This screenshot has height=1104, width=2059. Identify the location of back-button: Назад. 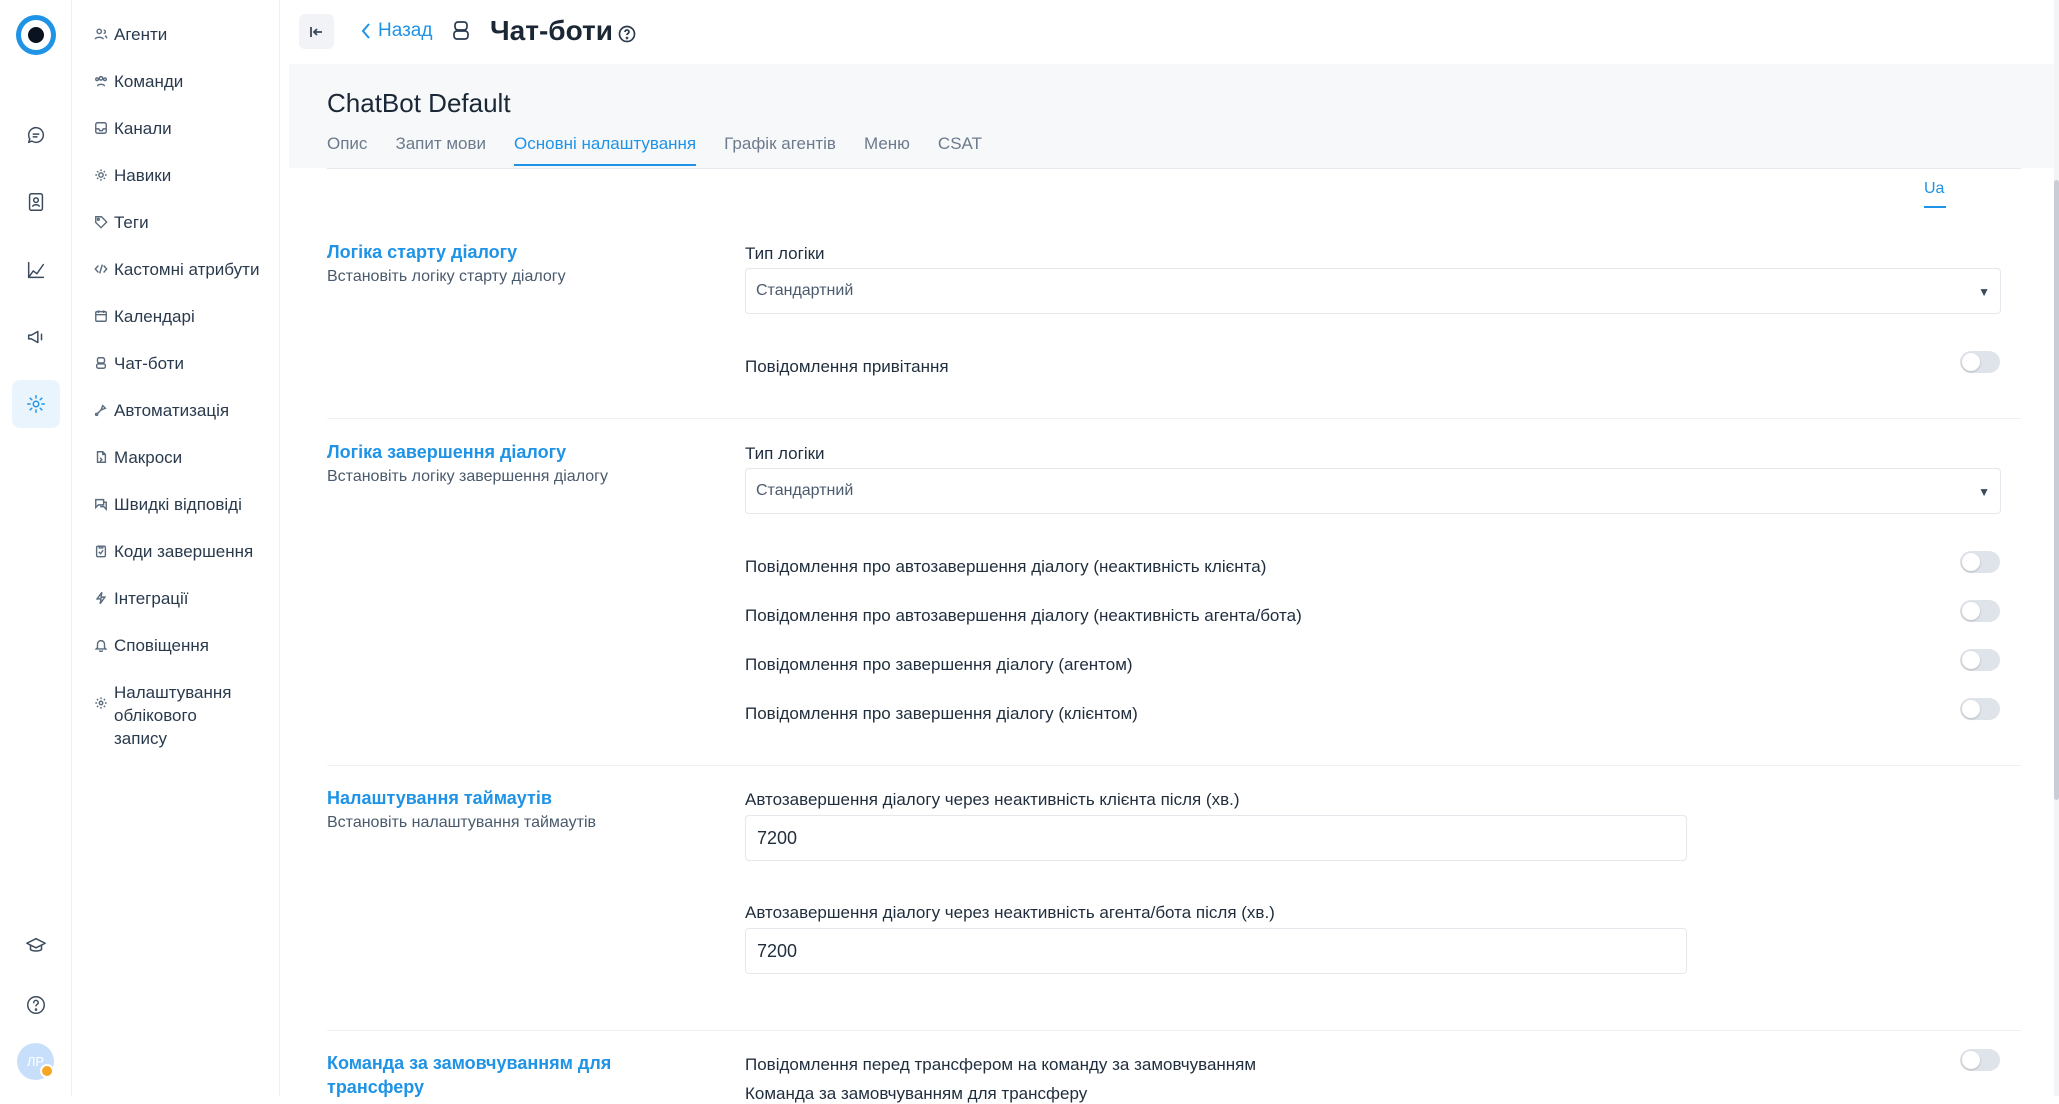
(396, 31).